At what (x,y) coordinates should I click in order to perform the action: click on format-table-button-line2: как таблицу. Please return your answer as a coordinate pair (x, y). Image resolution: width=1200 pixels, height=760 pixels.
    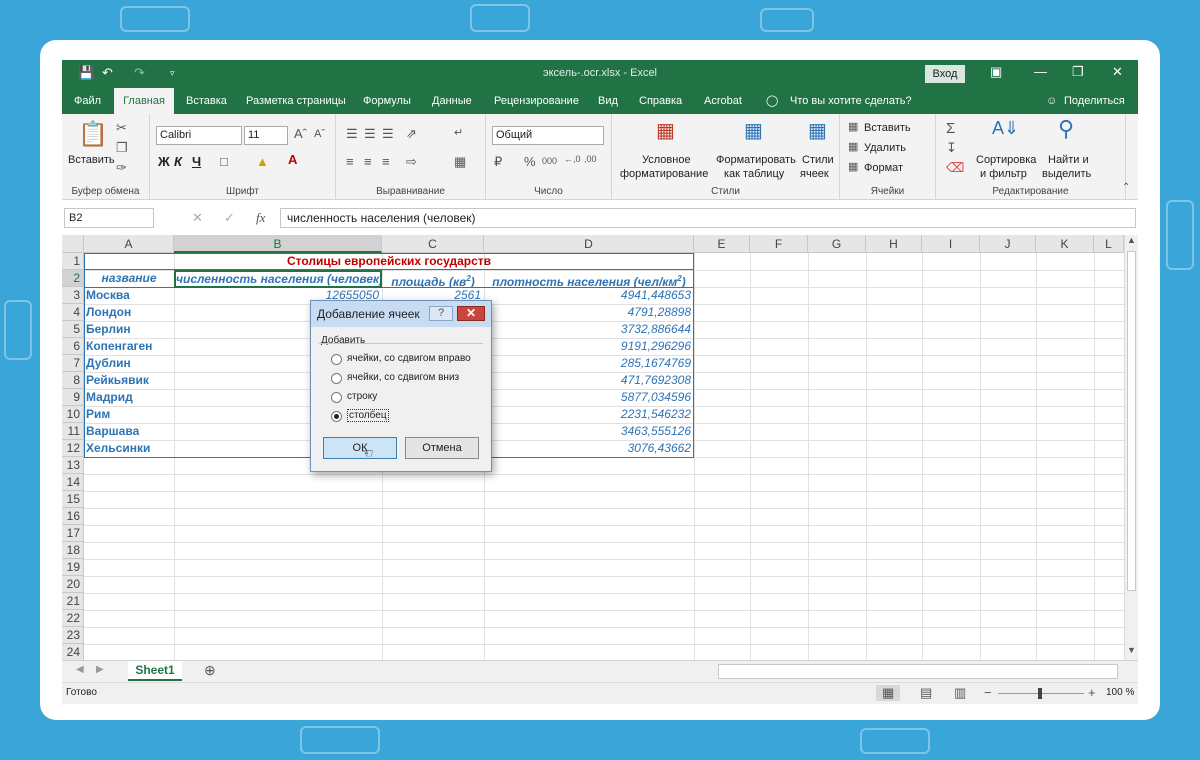
    Looking at the image, I should click on (754, 174).